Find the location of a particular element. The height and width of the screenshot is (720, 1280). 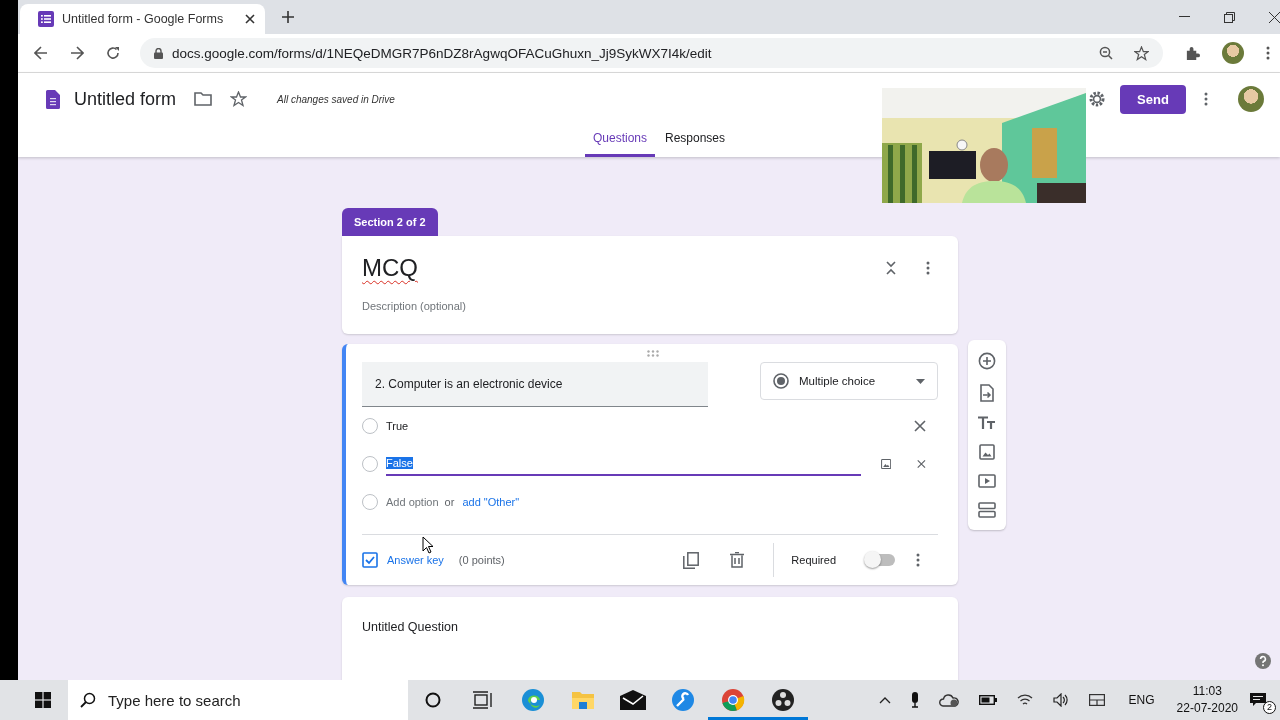

chrome-icon is located at coordinates (733, 700).